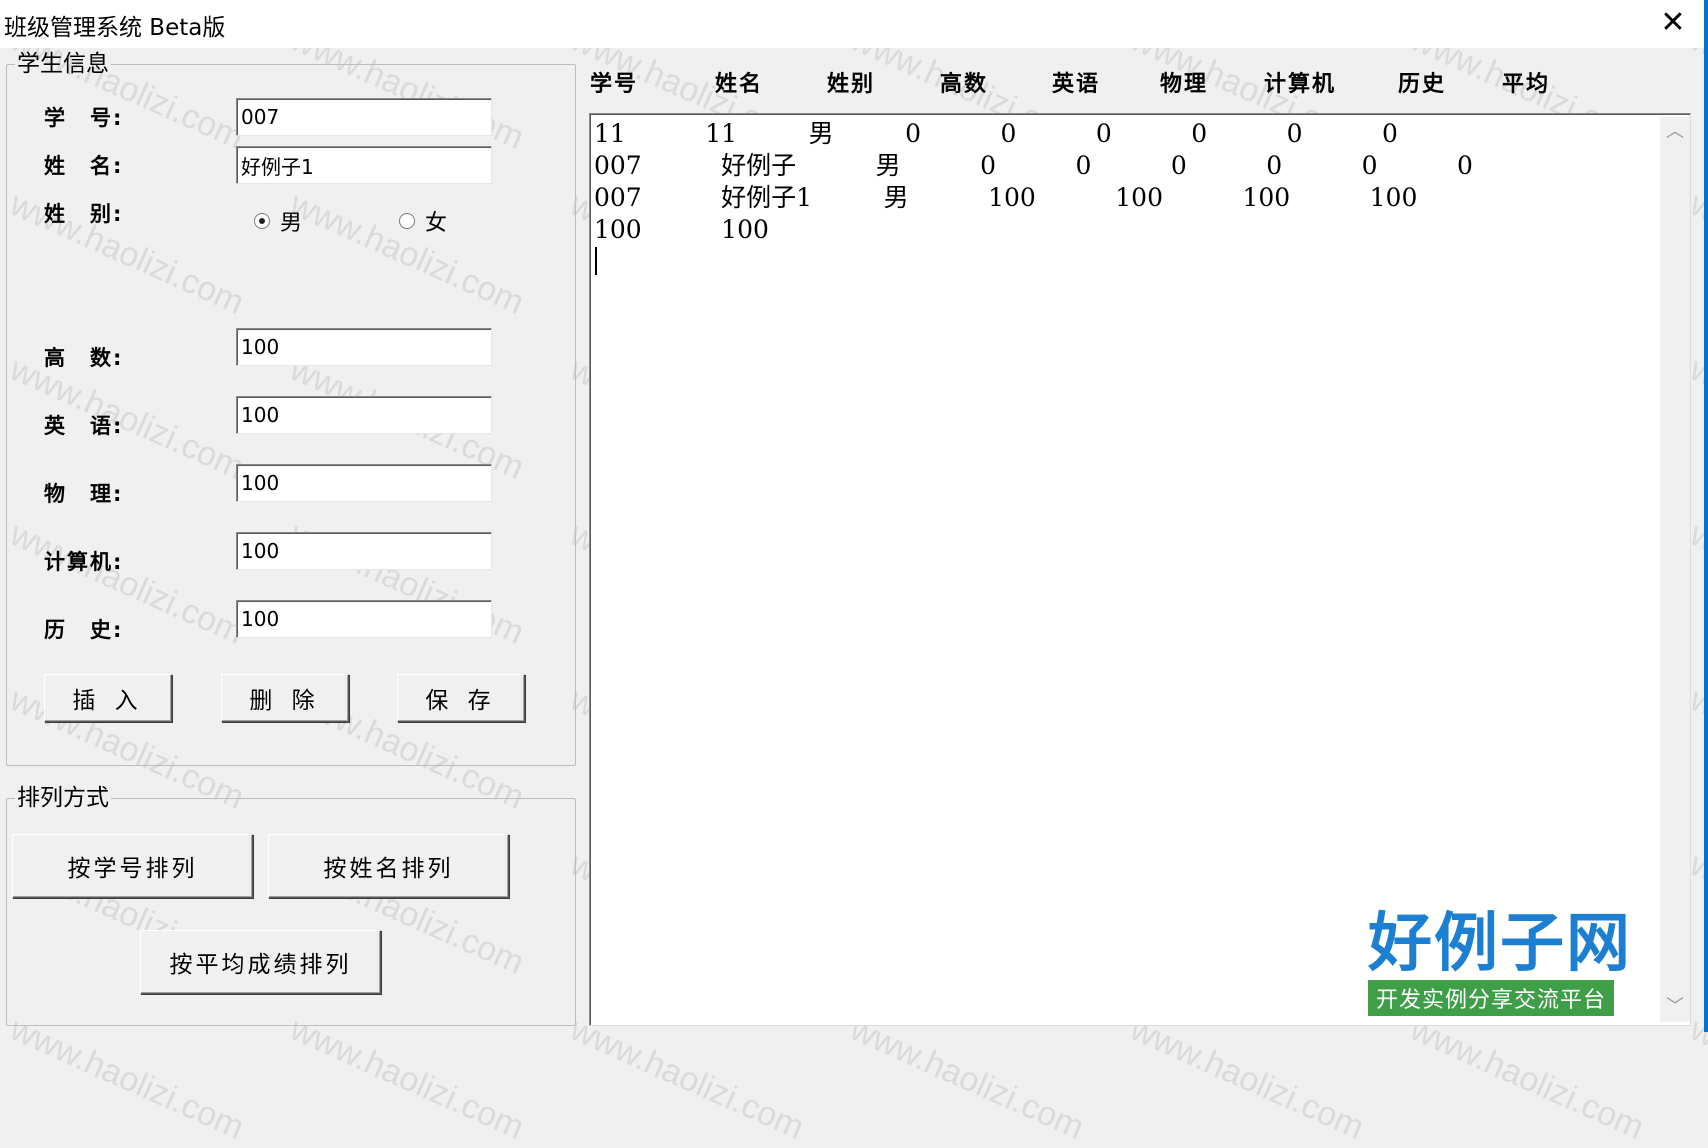  I want to click on header-physics: 物理, so click(1184, 84).